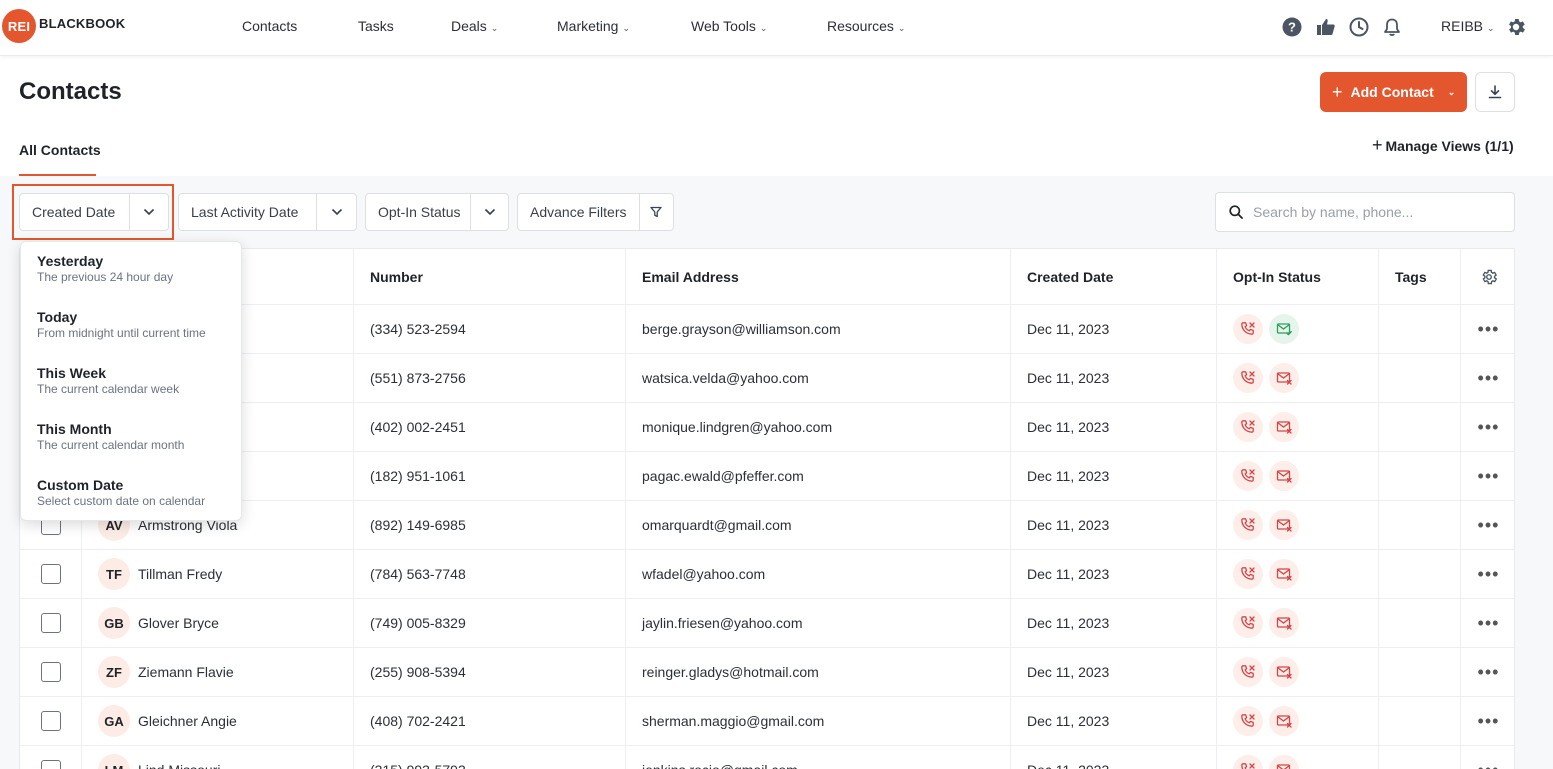 This screenshot has width=1553, height=769. Describe the element at coordinates (1373, 212) in the screenshot. I see `search-input` at that location.